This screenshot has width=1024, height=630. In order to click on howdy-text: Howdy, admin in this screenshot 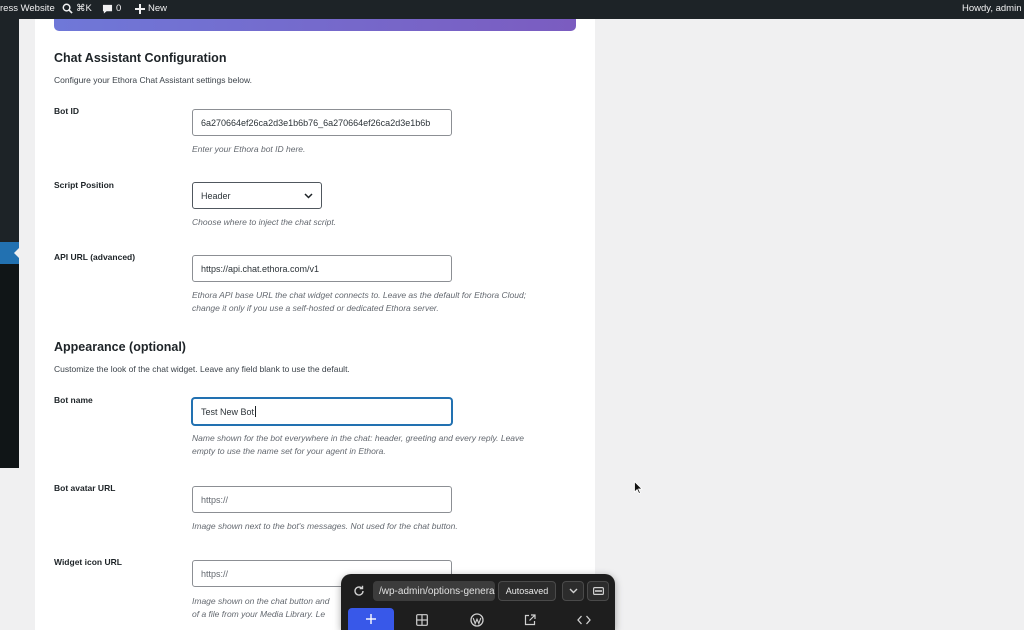, I will do `click(992, 8)`.